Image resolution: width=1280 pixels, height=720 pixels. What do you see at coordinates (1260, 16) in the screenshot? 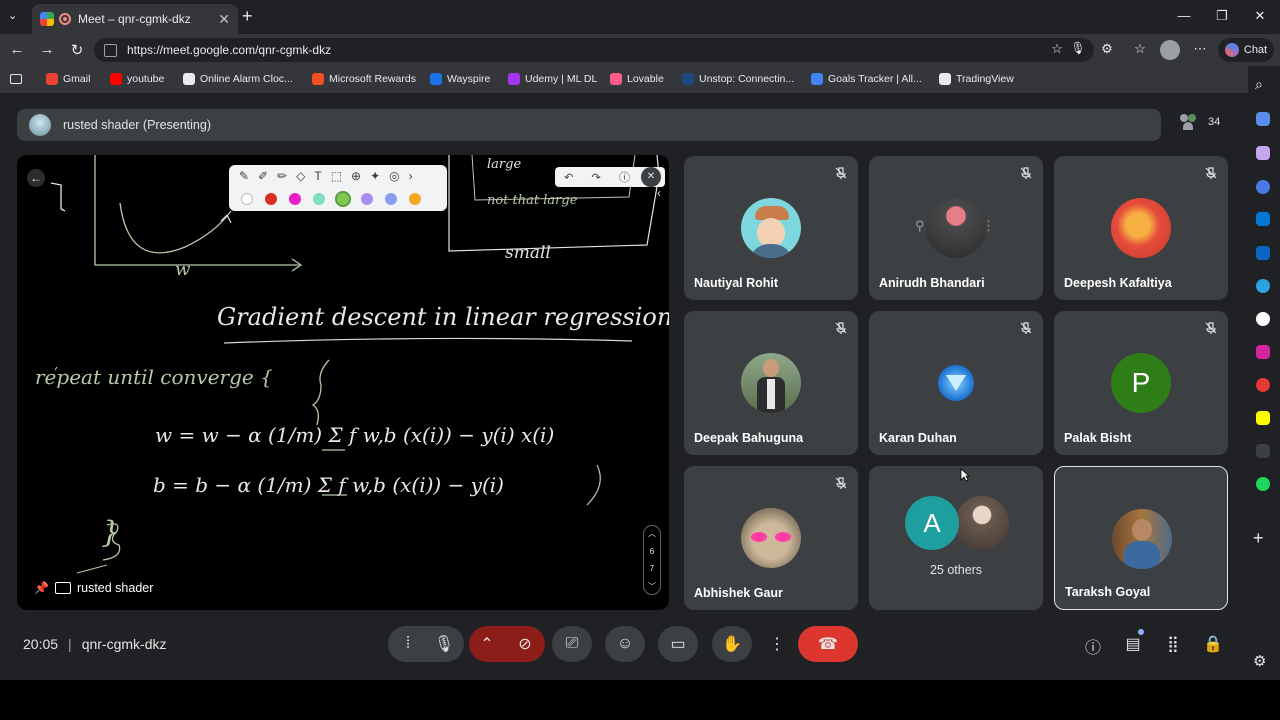
I see `close-window-icon: ✕` at bounding box center [1260, 16].